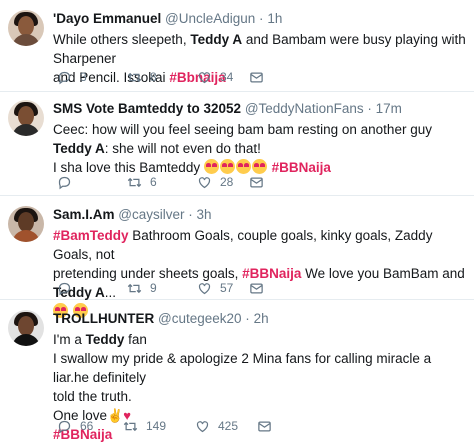  Describe the element at coordinates (204, 214) in the screenshot. I see `timestamp: 3h` at that location.